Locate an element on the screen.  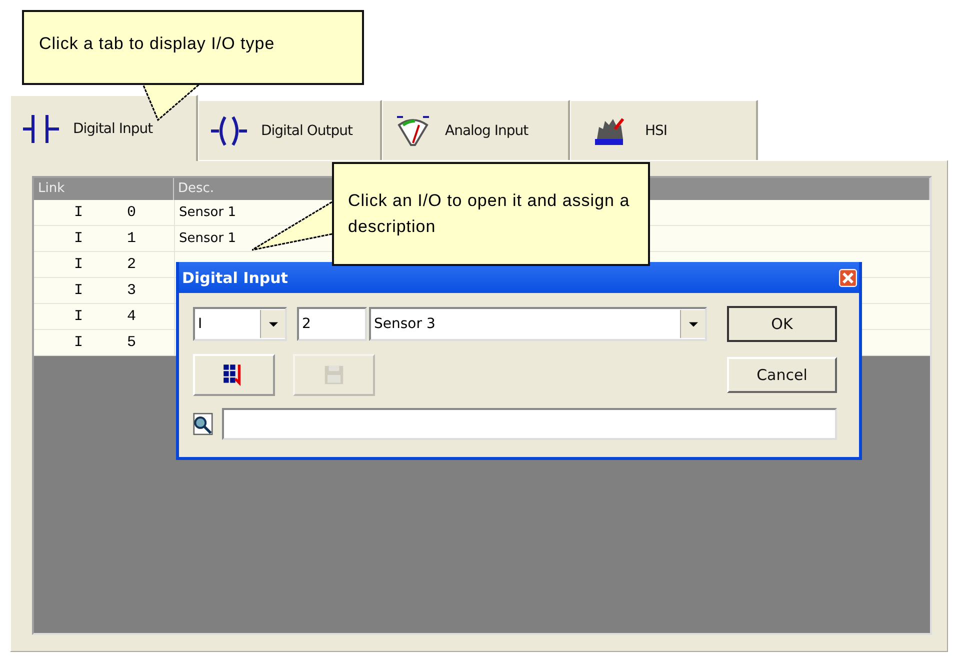
import-button is located at coordinates (234, 375).